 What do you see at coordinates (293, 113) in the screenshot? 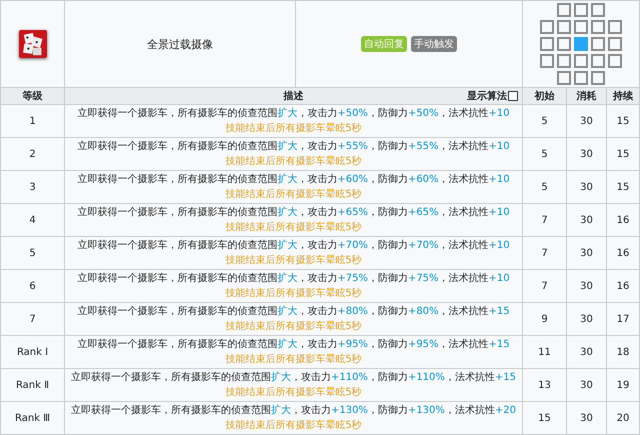
I see `skill-description: 立即获得一个摄影车，所有摄影车的侦查范围扩大，攻击力+50%，防御力+50%，法术抗性+10` at bounding box center [293, 113].